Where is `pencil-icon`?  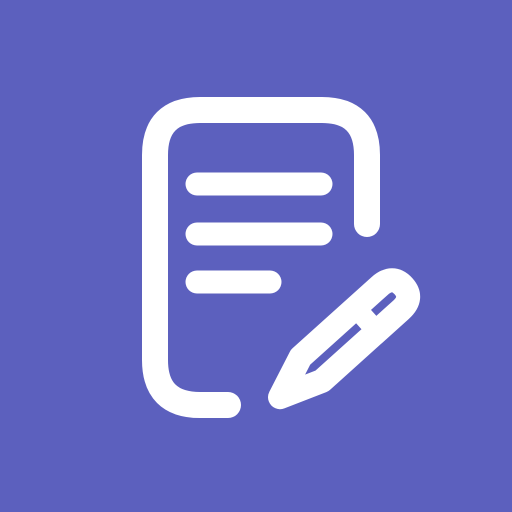 pencil-icon is located at coordinates (344, 339).